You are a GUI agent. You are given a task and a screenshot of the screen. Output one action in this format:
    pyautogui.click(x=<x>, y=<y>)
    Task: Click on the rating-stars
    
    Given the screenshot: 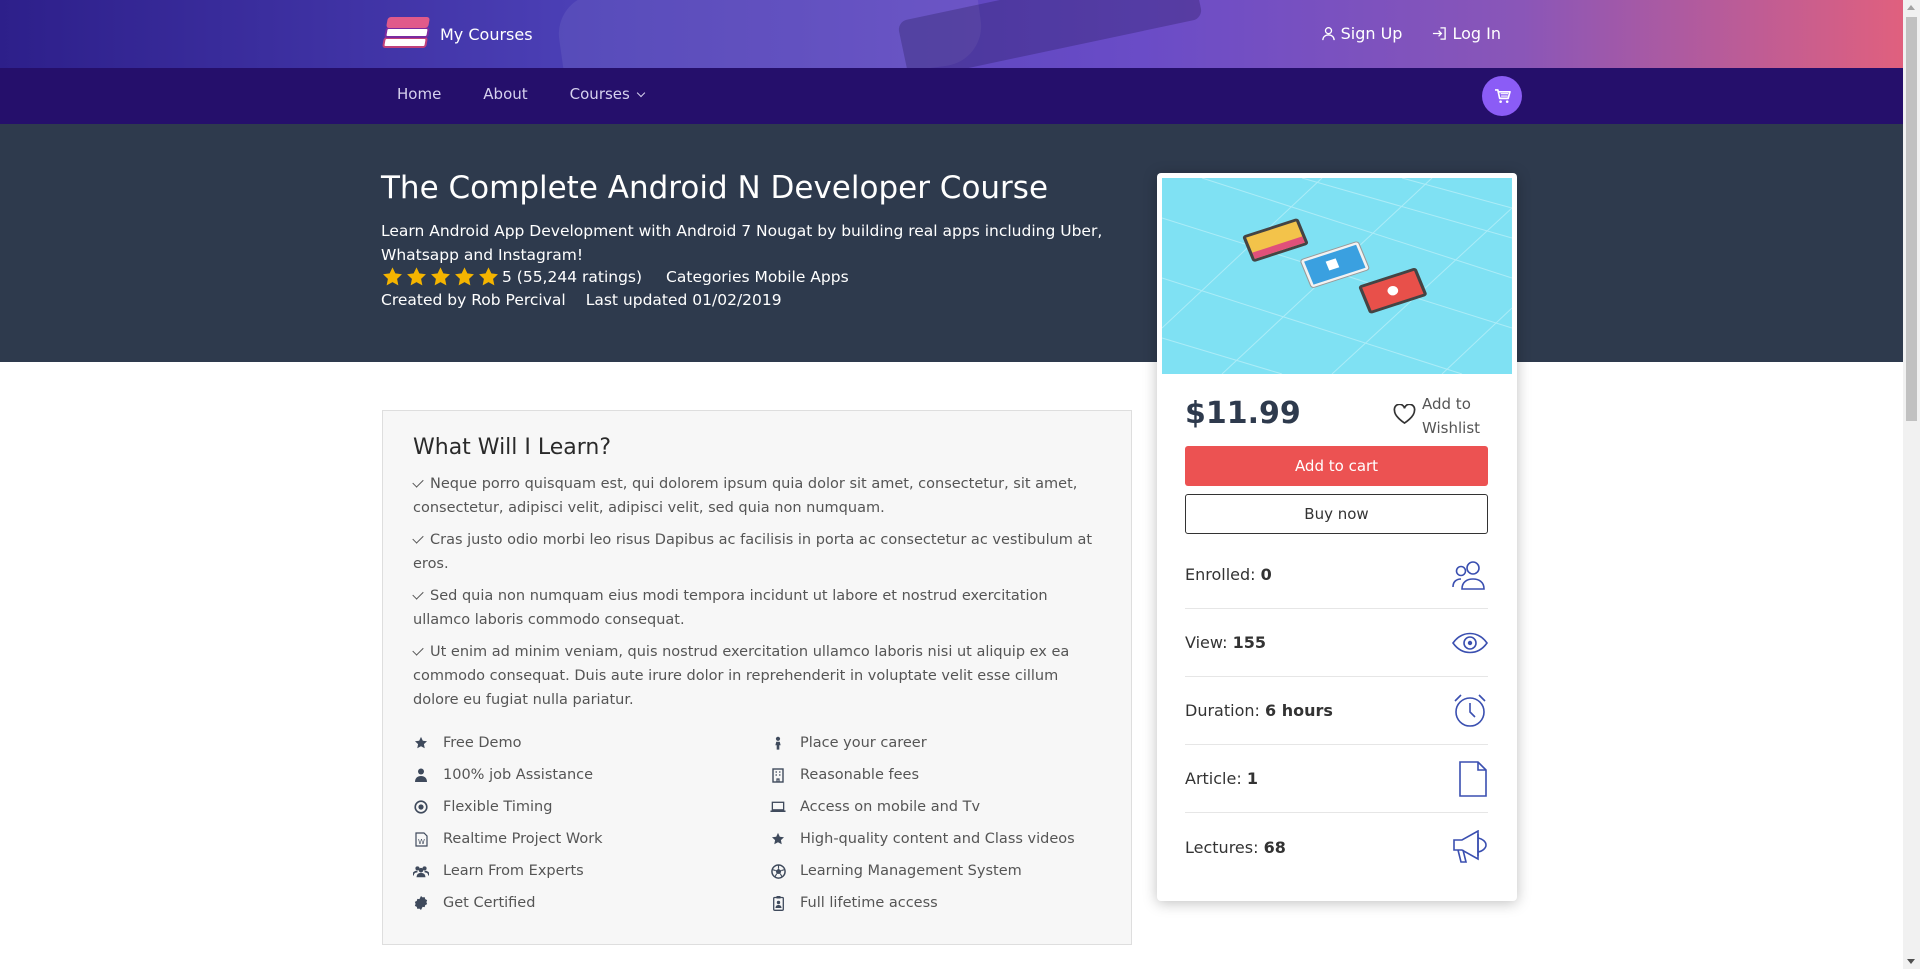 What is the action you would take?
    pyautogui.click(x=440, y=277)
    